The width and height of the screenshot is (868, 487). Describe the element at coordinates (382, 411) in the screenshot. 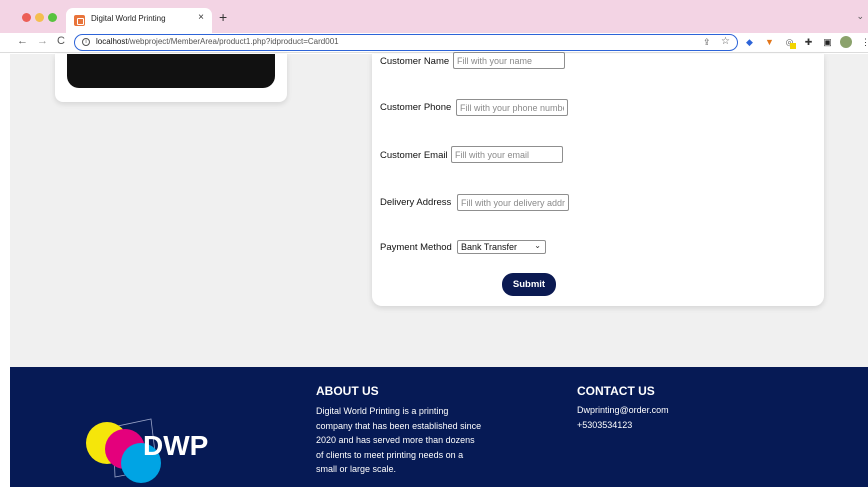

I see `about-line: Digital World Printing is a printing` at that location.